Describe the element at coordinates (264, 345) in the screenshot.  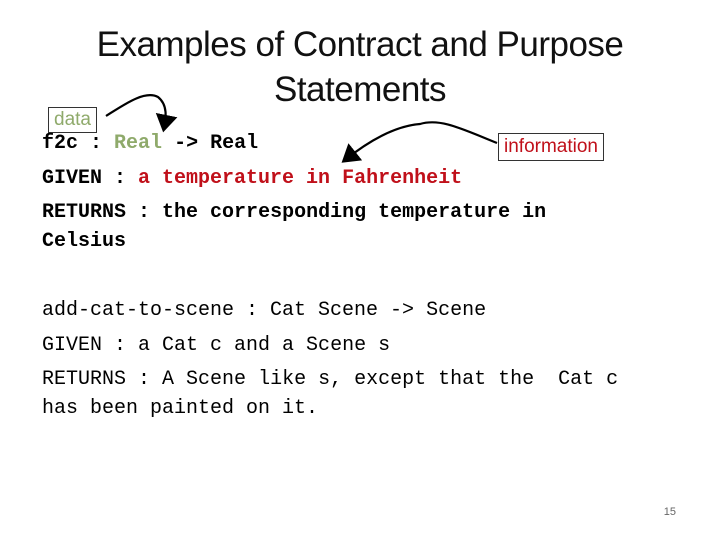
I see `given-text: a Cat c and a Scene s` at that location.